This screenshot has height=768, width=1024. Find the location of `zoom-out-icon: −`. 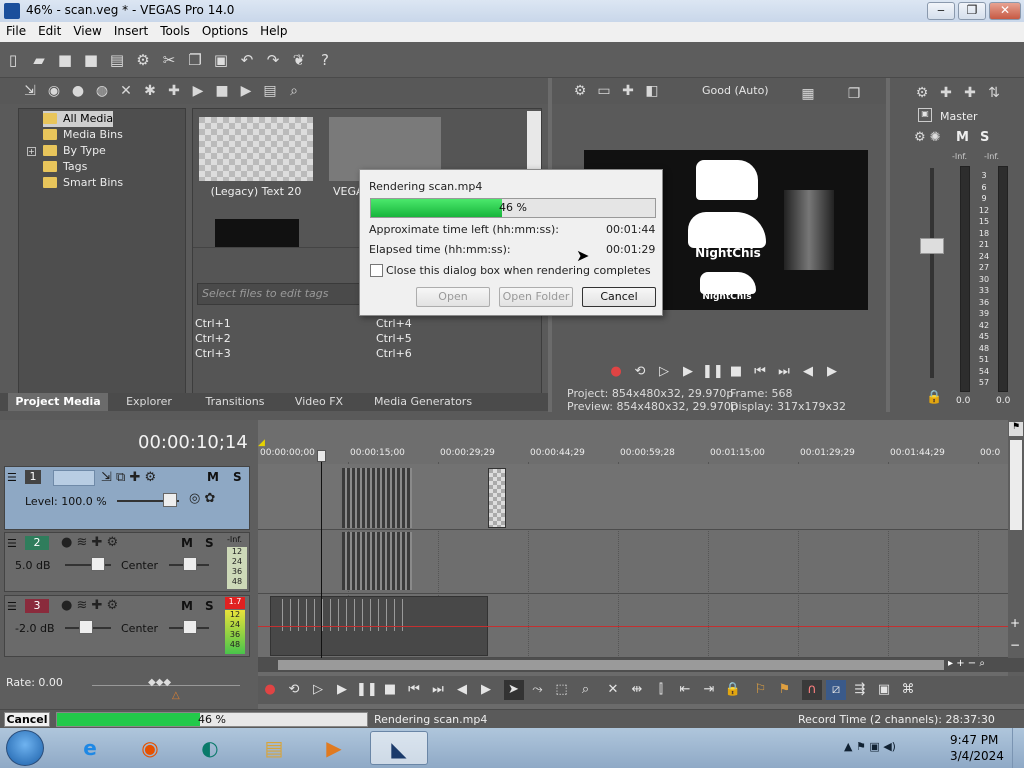

zoom-out-icon: − is located at coordinates (1015, 645).